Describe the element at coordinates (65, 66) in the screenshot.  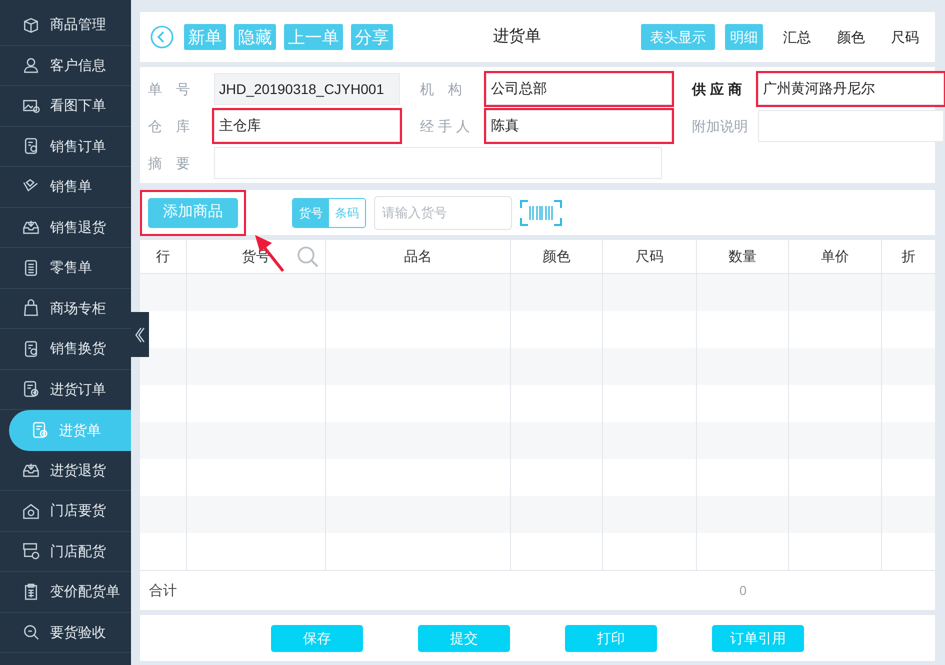
I see `sidebar-item: 客户信息` at that location.